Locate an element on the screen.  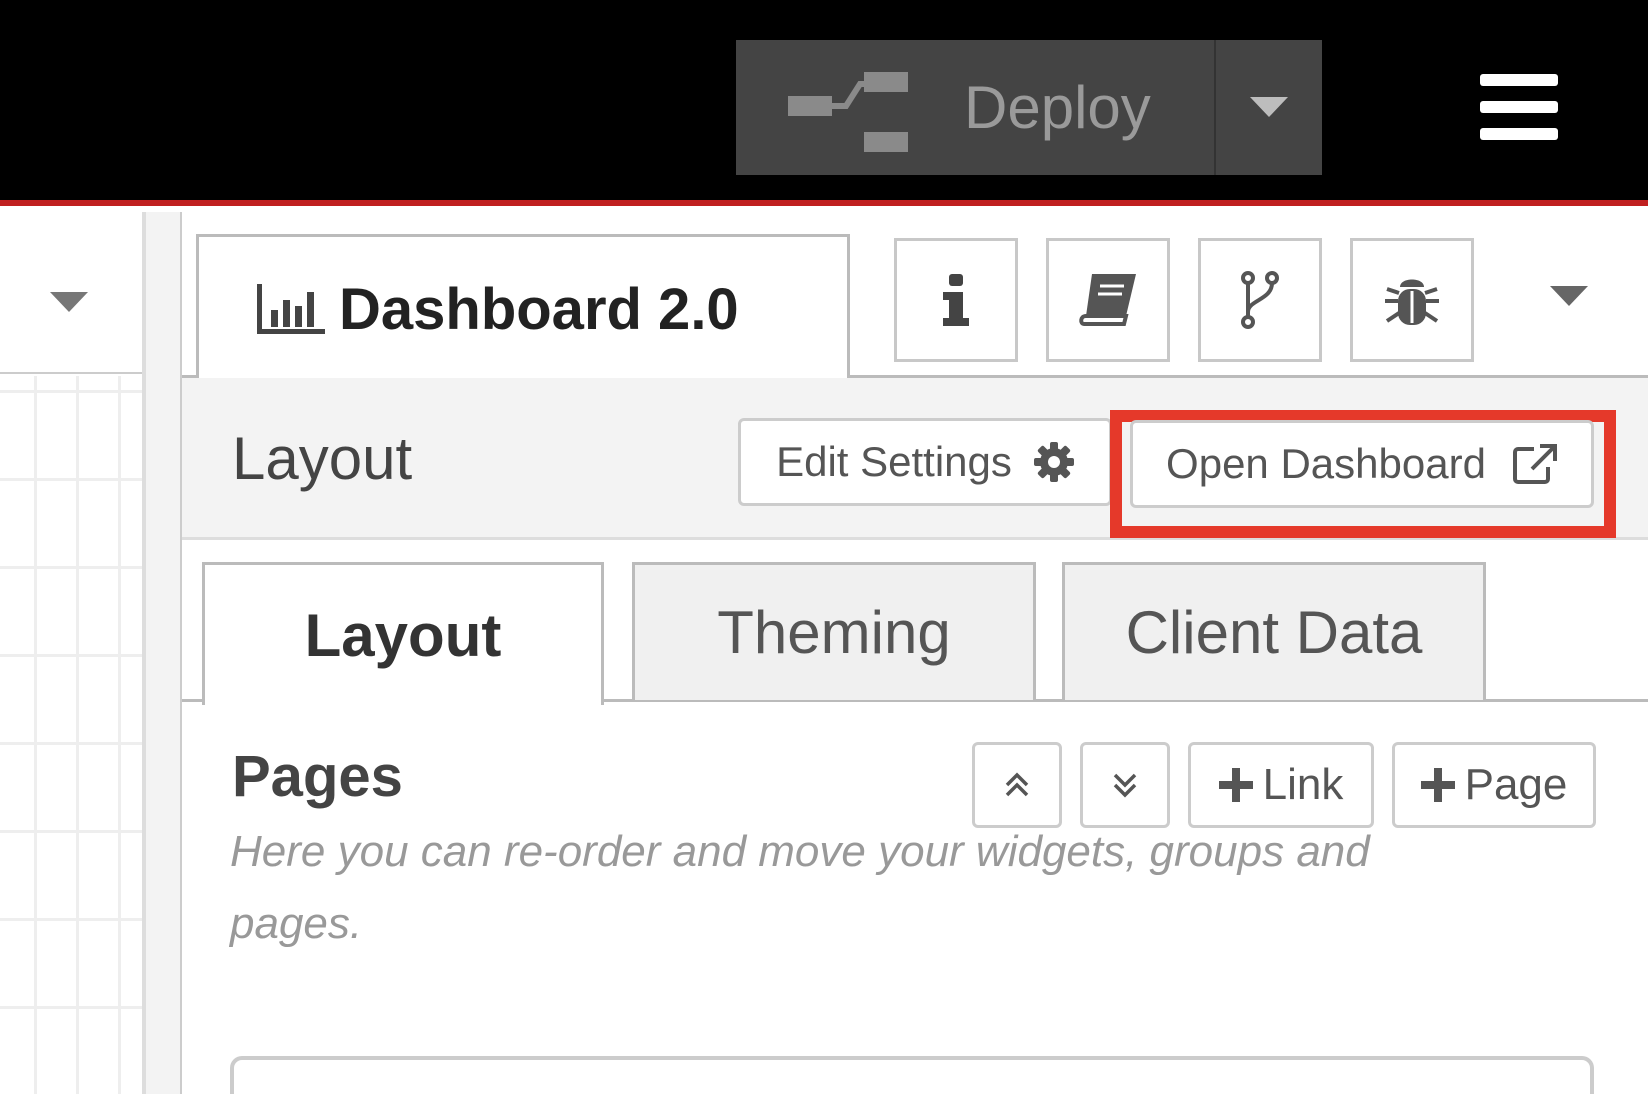
tab-client-data-label: Client Data is located at coordinates (1274, 632).